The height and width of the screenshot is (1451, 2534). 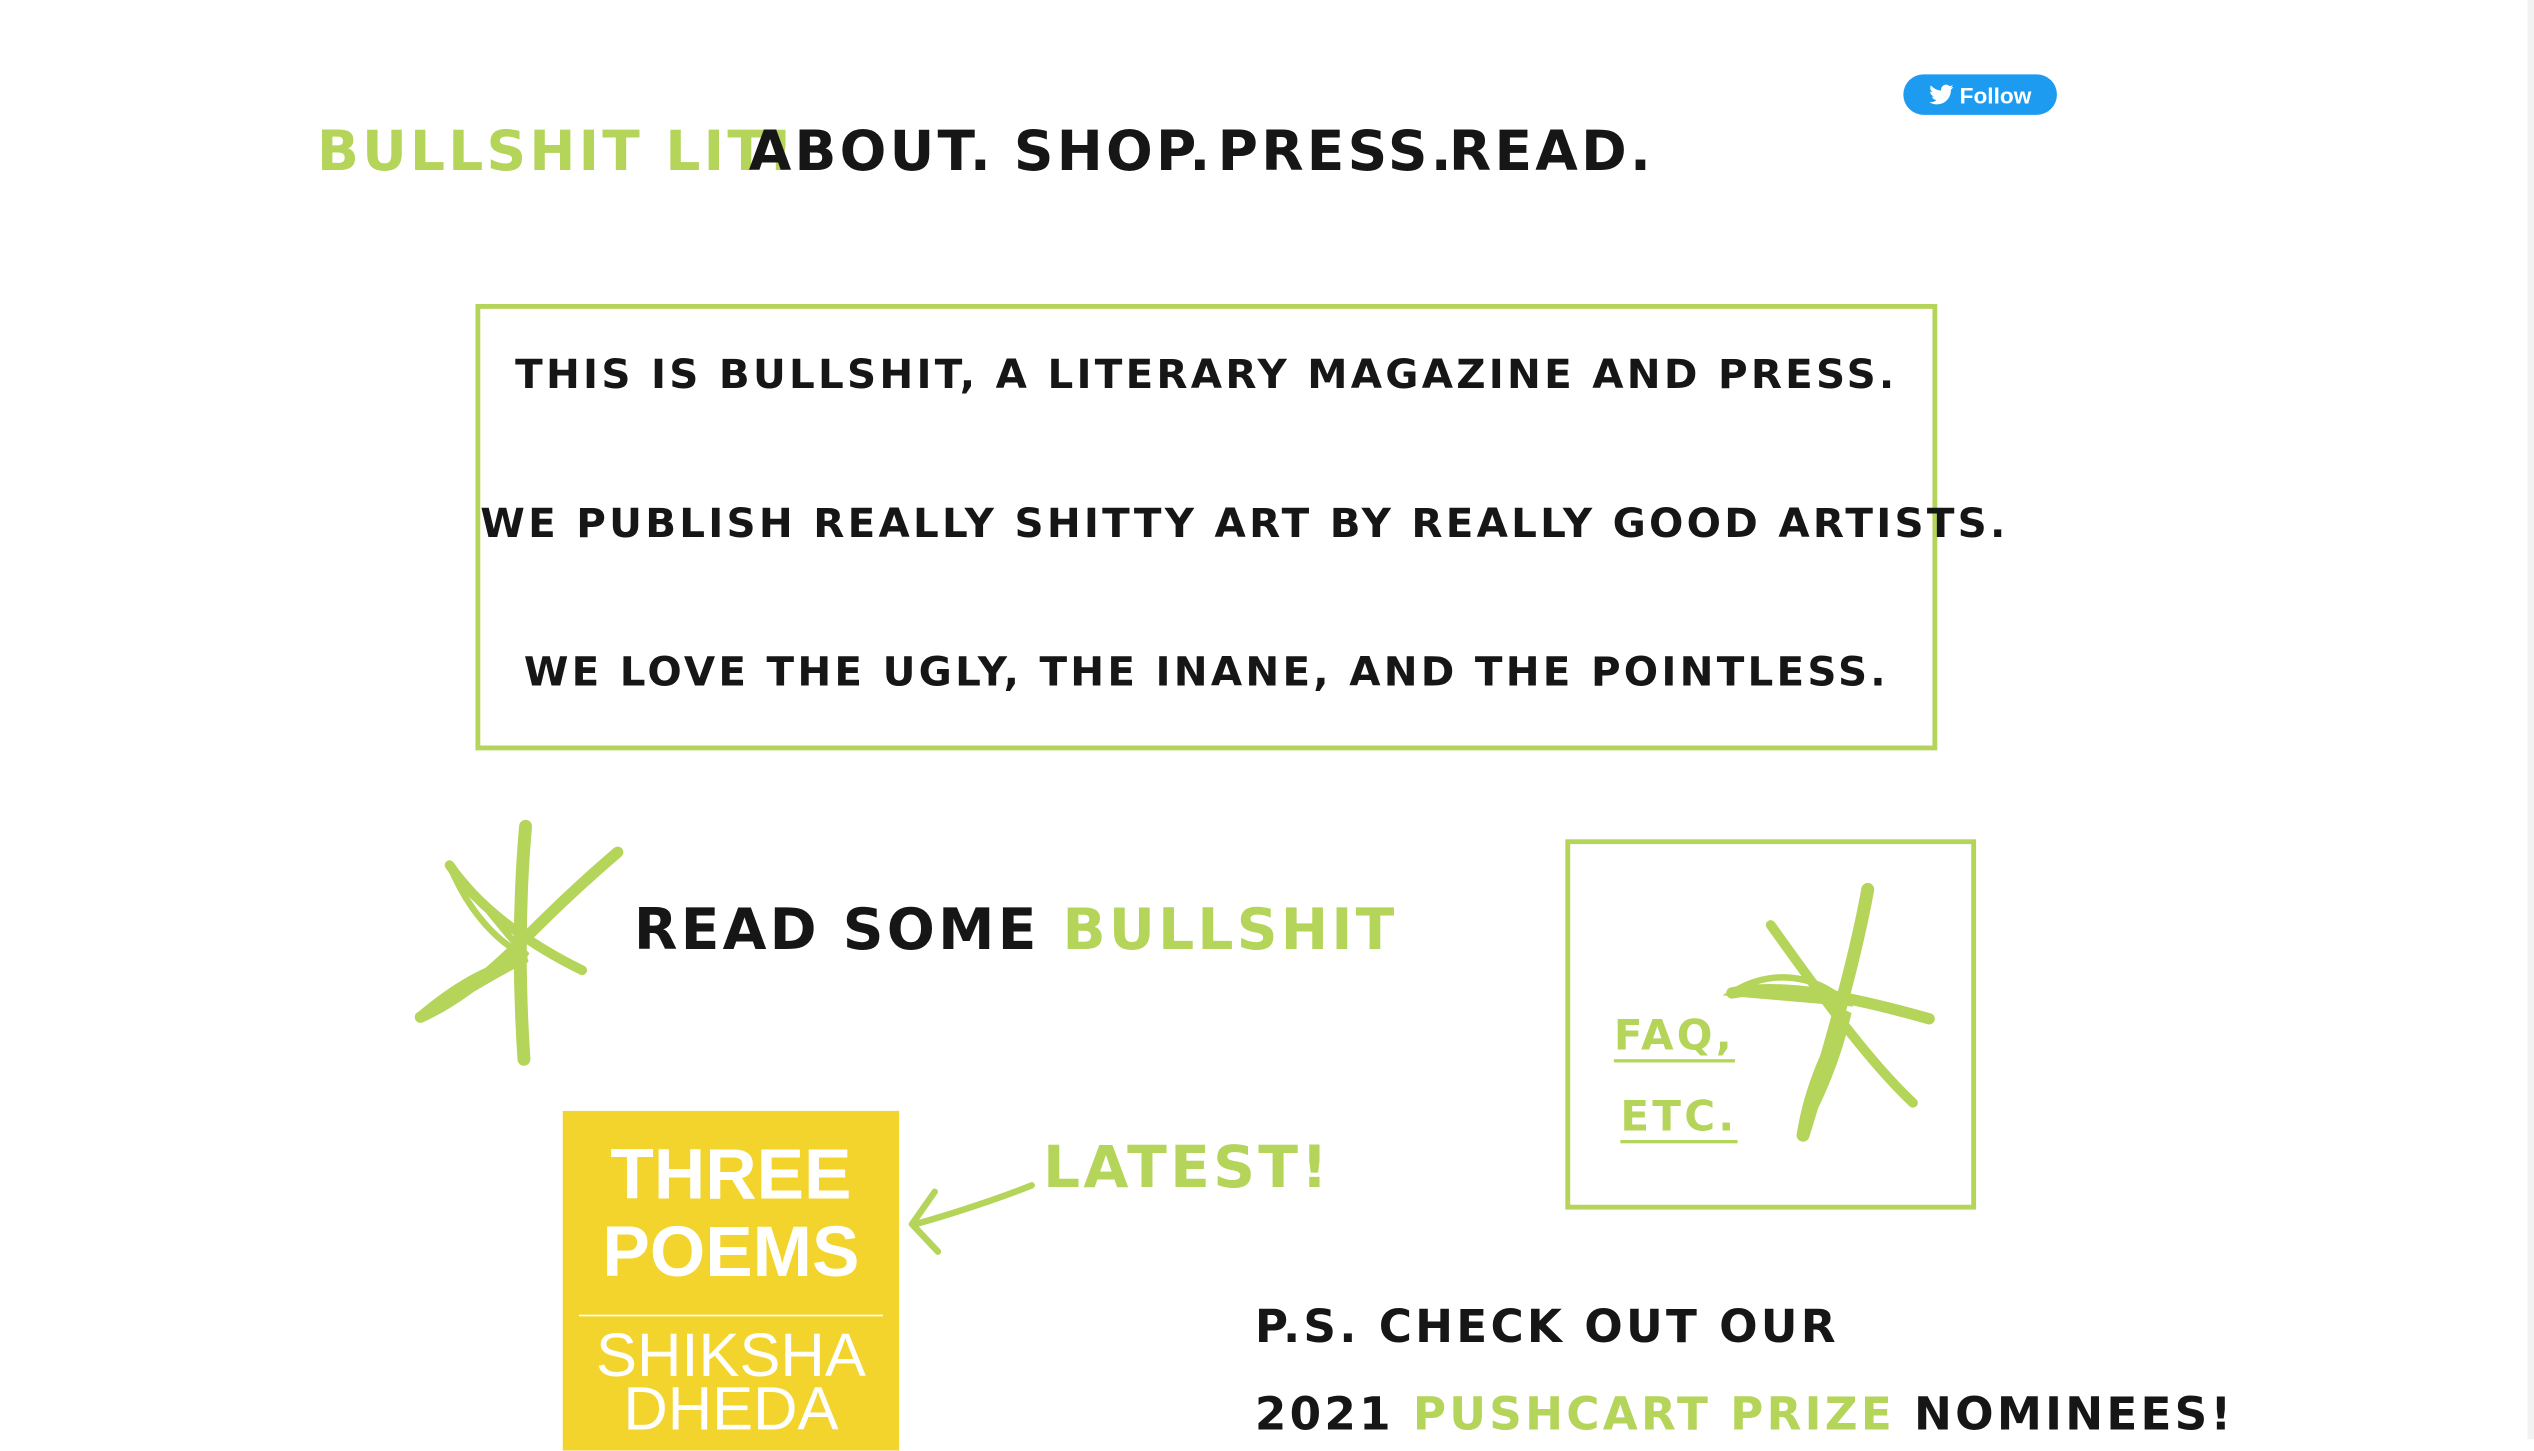 I want to click on nav-shop: SHOP., so click(x=1114, y=152).